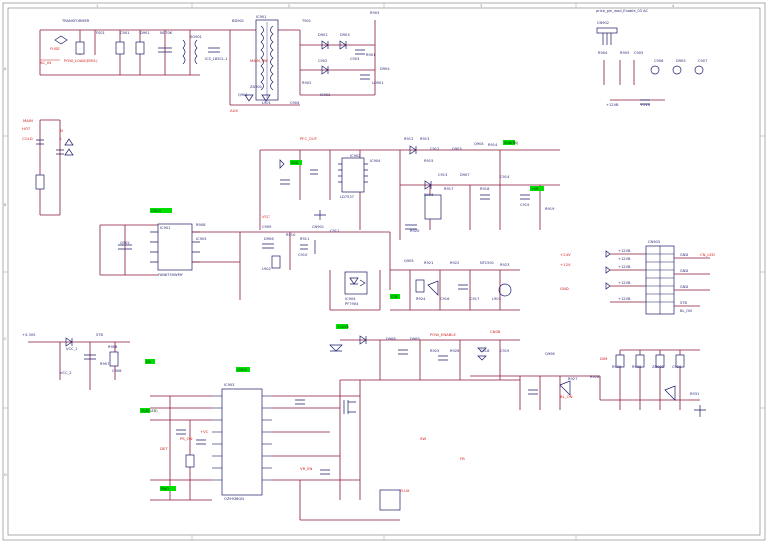 Image resolution: width=768 pixels, height=543 pixels. Describe the element at coordinates (304, 239) in the screenshot. I see `component-label: R911` at that location.